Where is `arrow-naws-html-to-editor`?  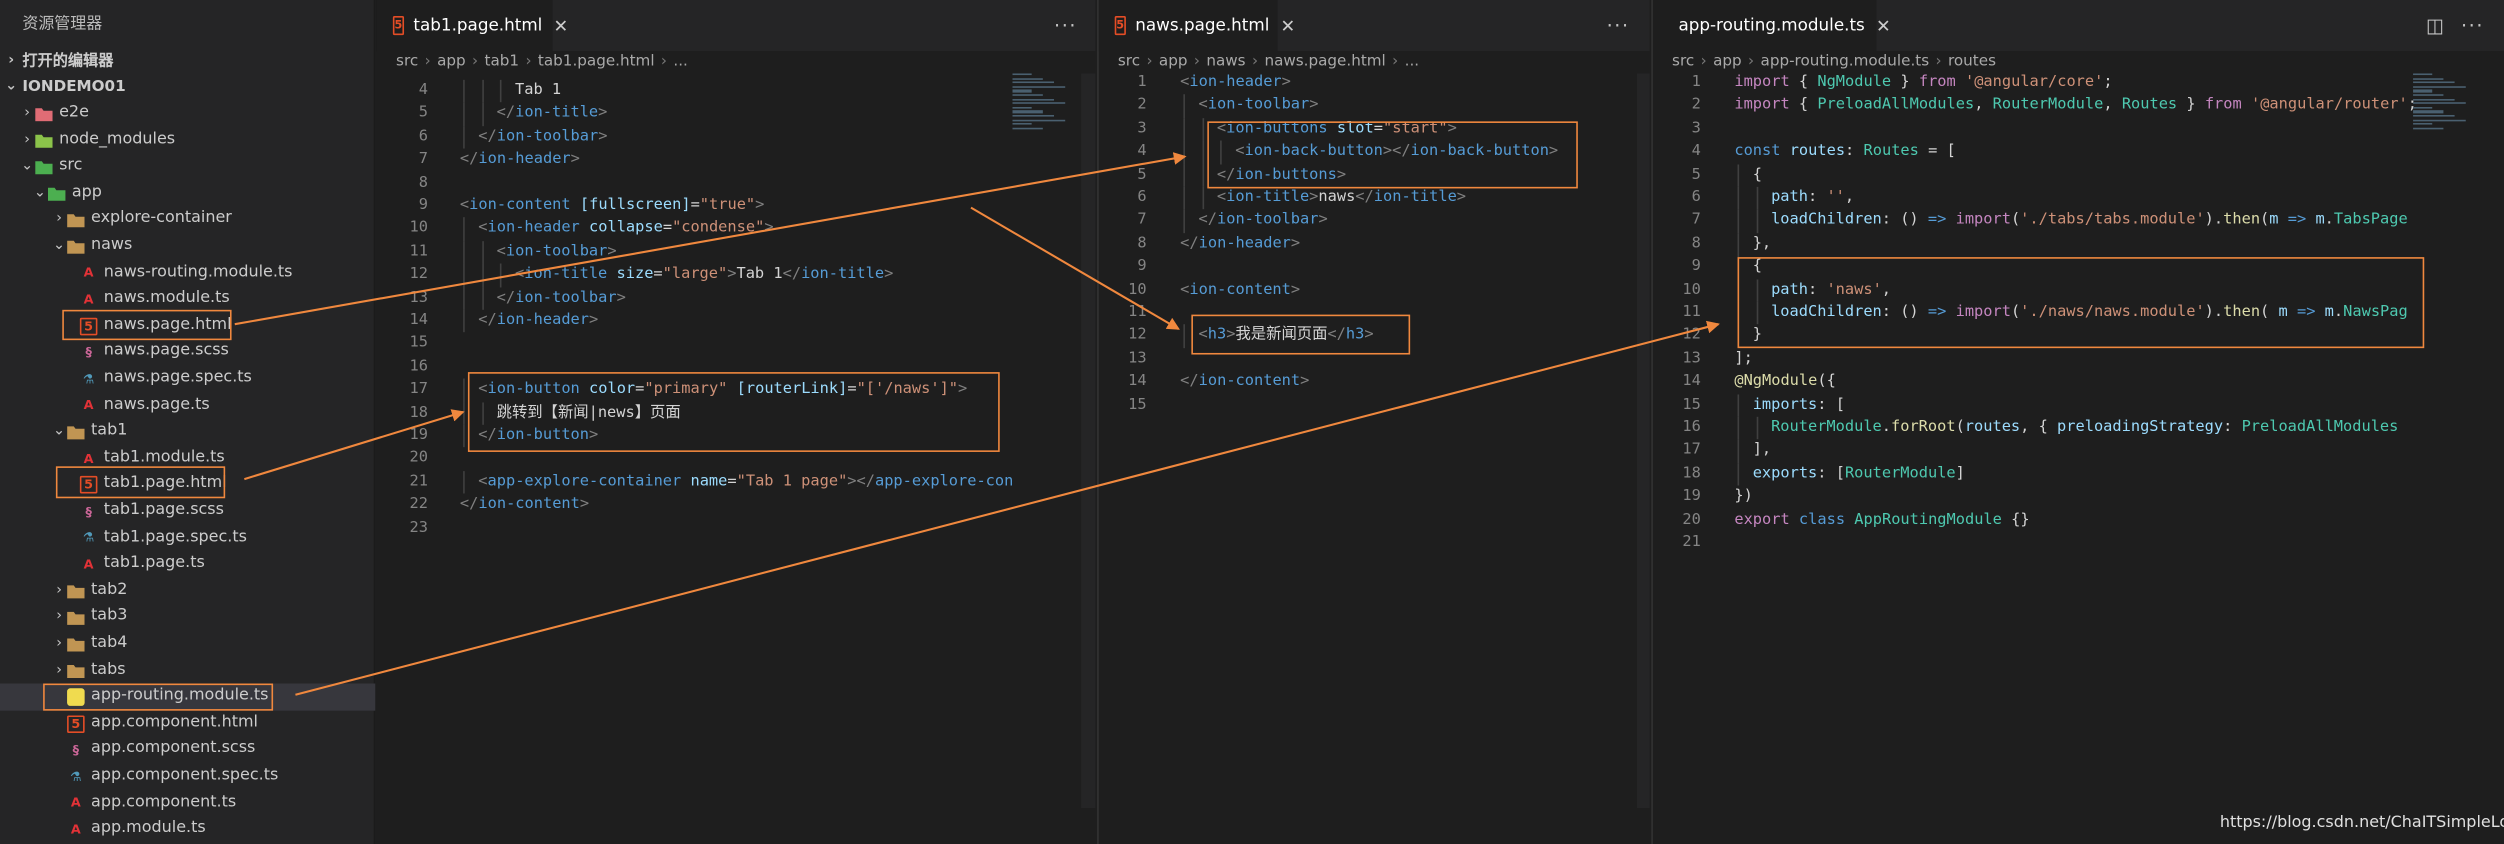
arrow-naws-html-to-editor is located at coordinates (710, 239).